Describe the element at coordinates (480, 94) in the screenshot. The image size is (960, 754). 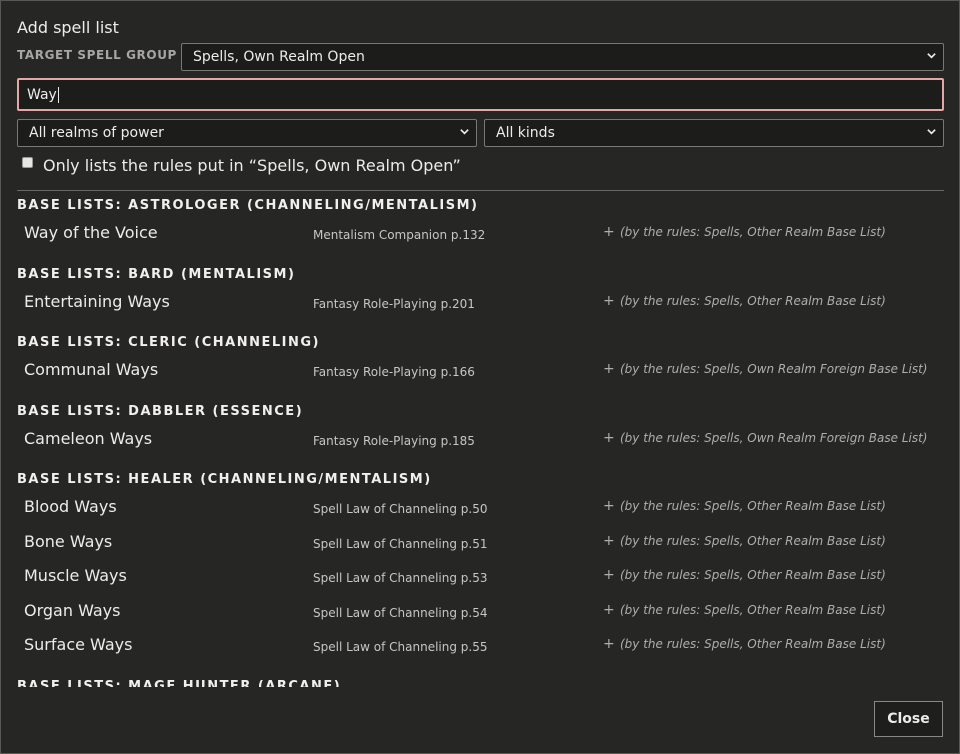
I see `search-input: Way` at that location.